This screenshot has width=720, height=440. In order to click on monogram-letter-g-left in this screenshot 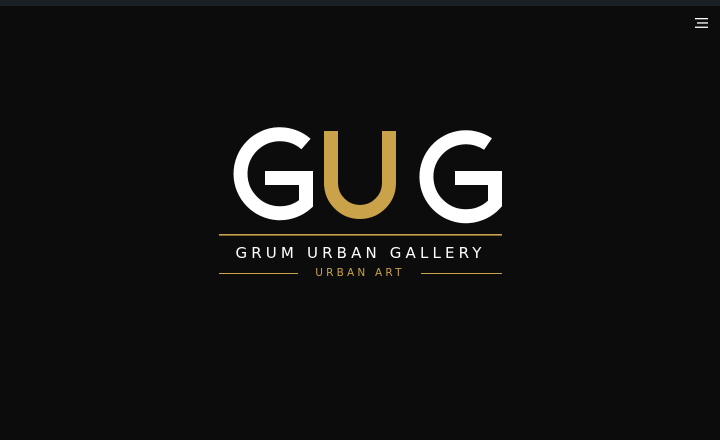, I will do `click(273, 174)`.